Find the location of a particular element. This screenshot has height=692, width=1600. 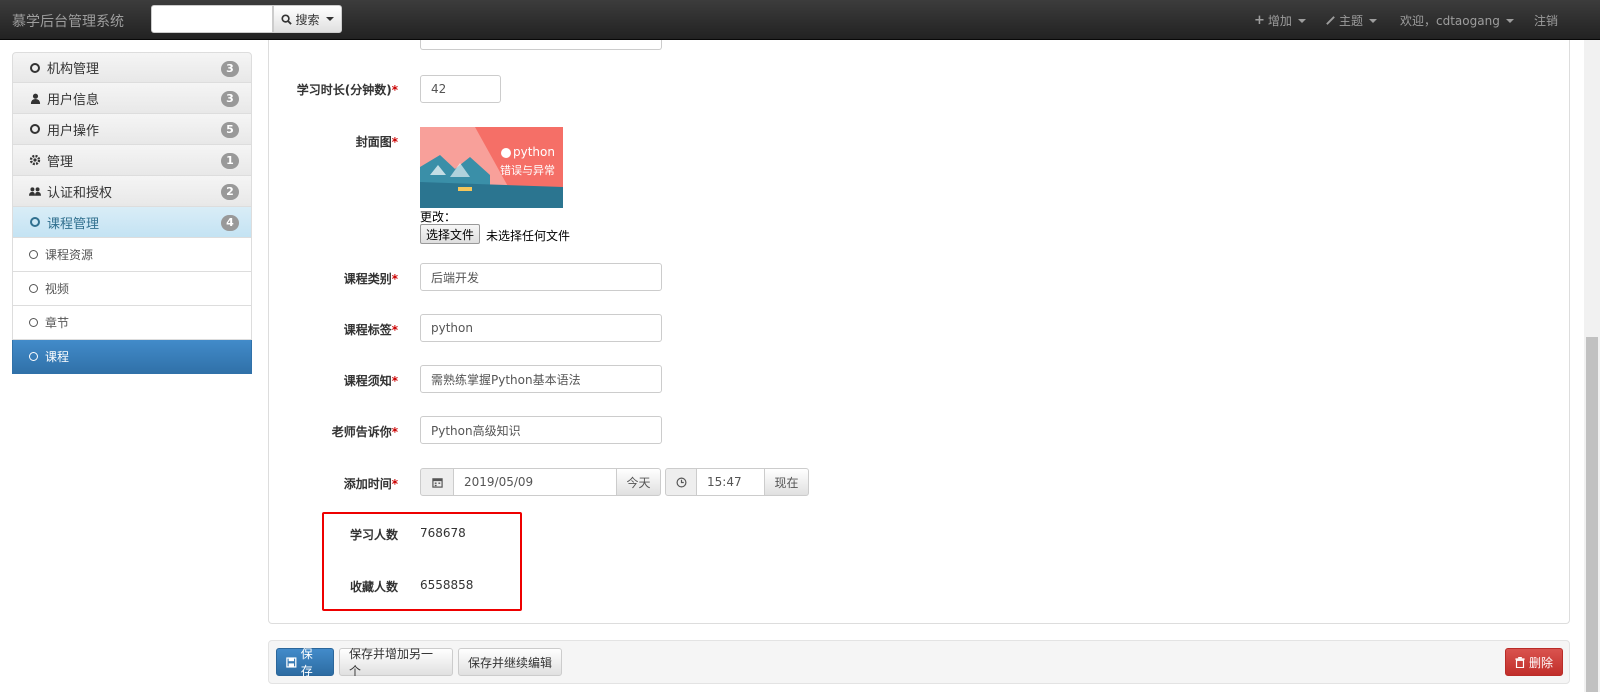

sidebar-subitem-label: 视频 is located at coordinates (57, 289).